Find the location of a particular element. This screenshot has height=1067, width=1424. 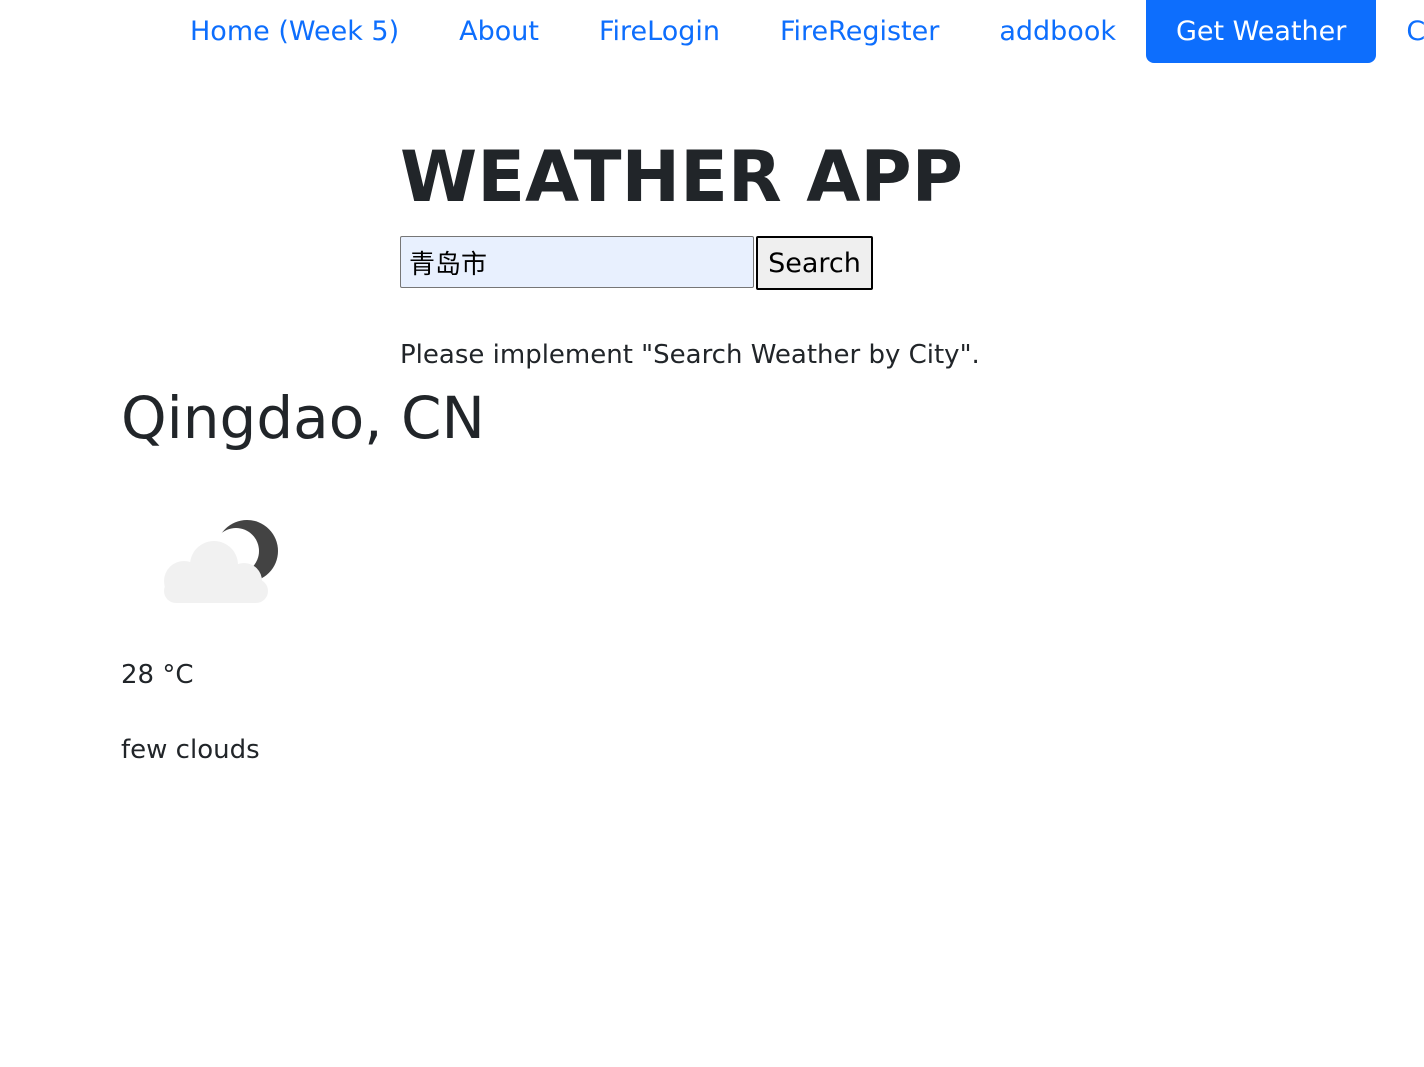

search-button: Search is located at coordinates (814, 263).